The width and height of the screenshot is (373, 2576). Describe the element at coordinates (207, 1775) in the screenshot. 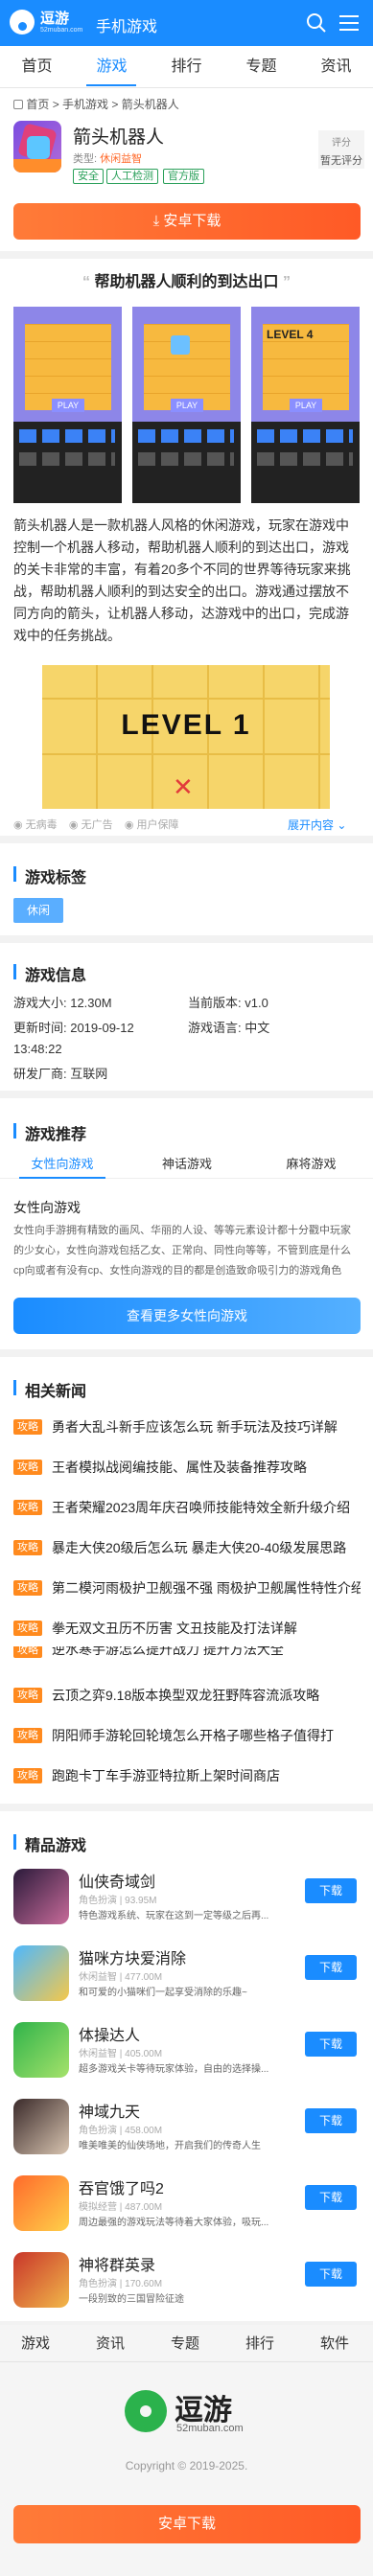

I see `news-title: 跑跑卡丁车手游亚特拉斯上架时间商店` at that location.